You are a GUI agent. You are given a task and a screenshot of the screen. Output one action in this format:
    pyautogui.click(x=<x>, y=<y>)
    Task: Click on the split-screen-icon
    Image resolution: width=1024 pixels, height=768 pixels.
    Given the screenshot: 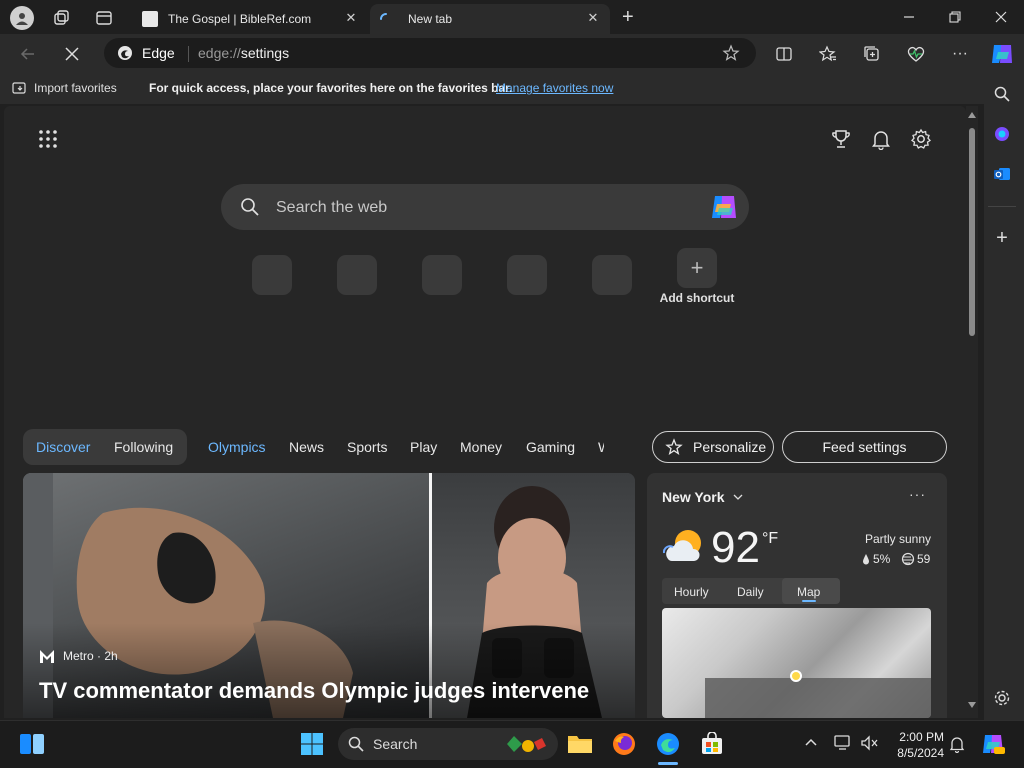 What is the action you would take?
    pyautogui.click(x=784, y=54)
    